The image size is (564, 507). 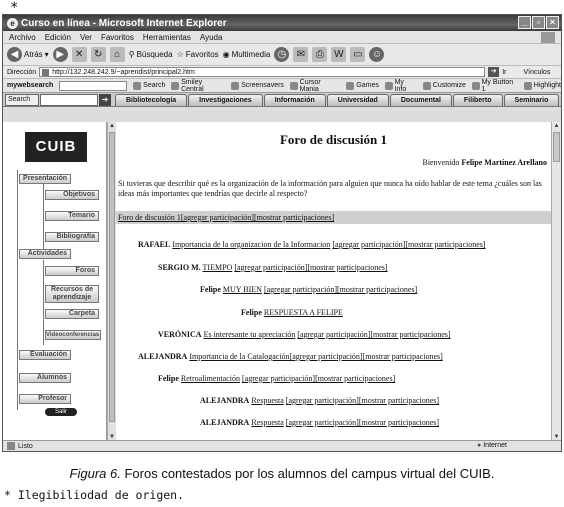 I want to click on post-subject-link: Importancia de la Catalogación, so click(x=239, y=356).